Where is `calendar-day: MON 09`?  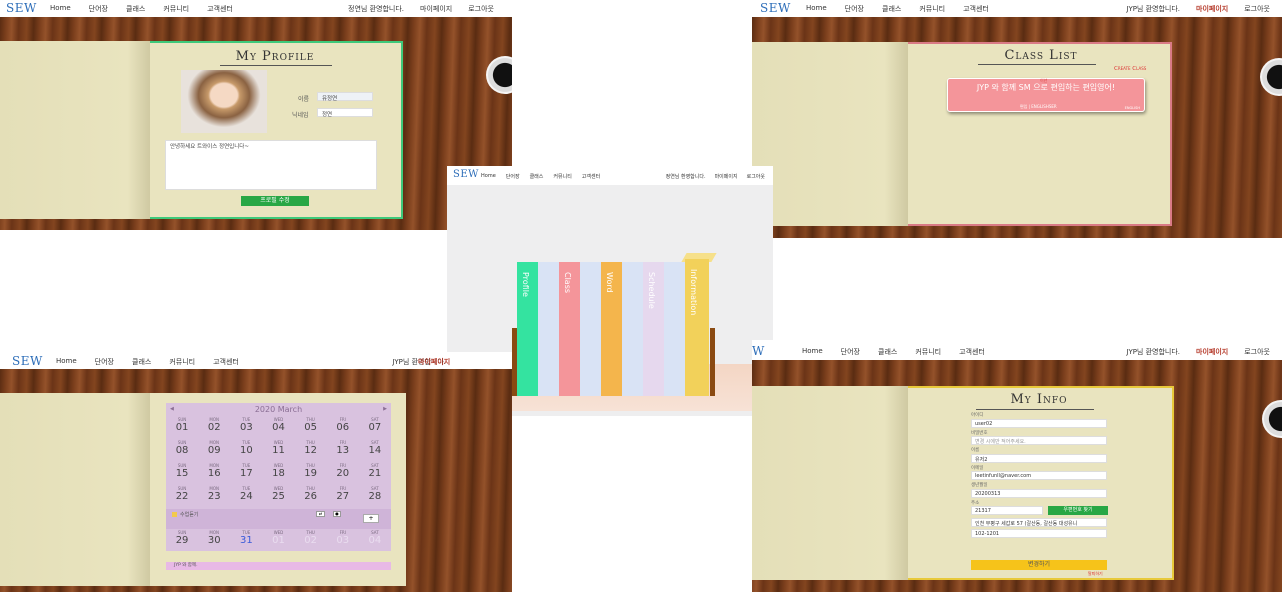 calendar-day: MON 09 is located at coordinates (214, 448).